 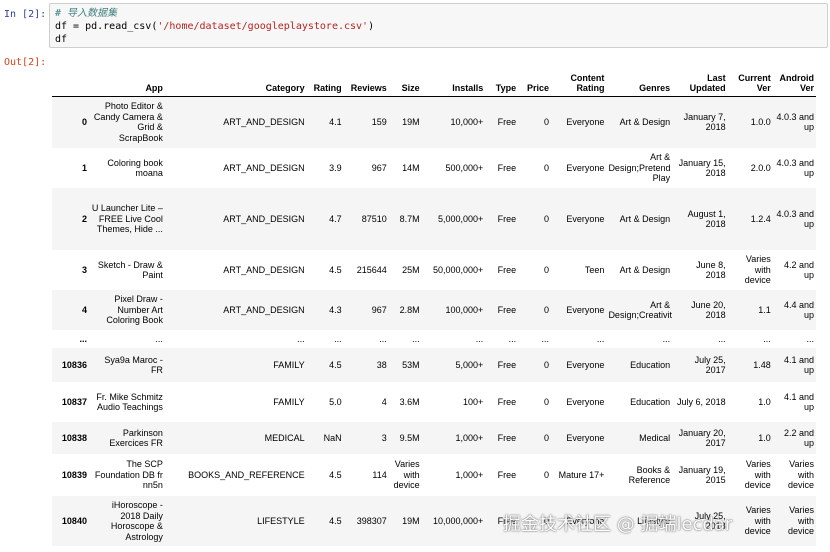 What do you see at coordinates (639, 168) in the screenshot?
I see `table-cell: Art & Design;Pretend Play` at bounding box center [639, 168].